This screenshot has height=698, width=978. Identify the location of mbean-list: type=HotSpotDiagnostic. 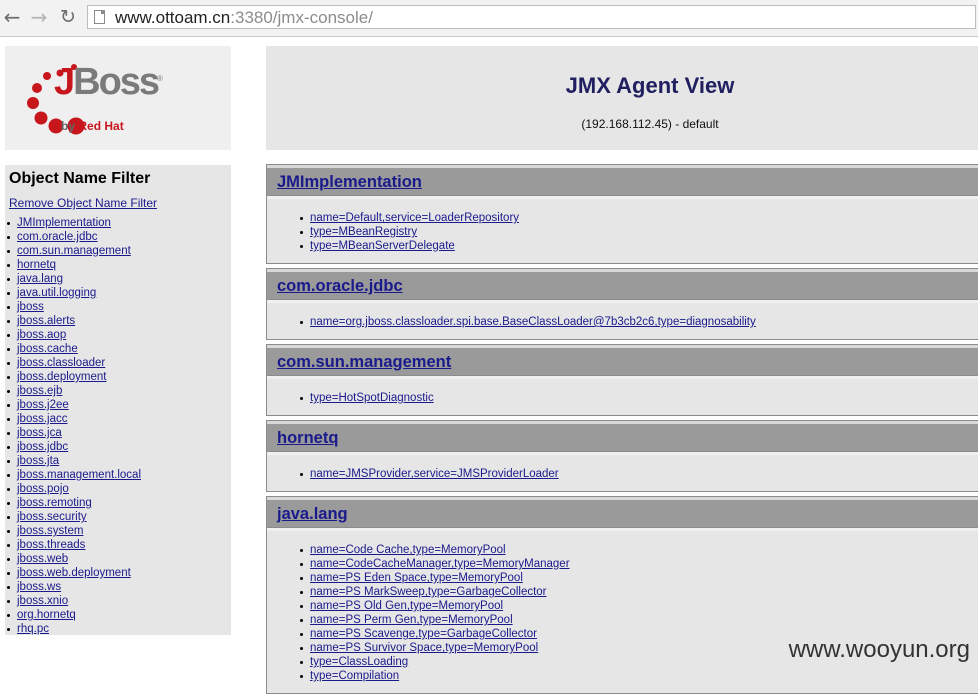
(622, 397).